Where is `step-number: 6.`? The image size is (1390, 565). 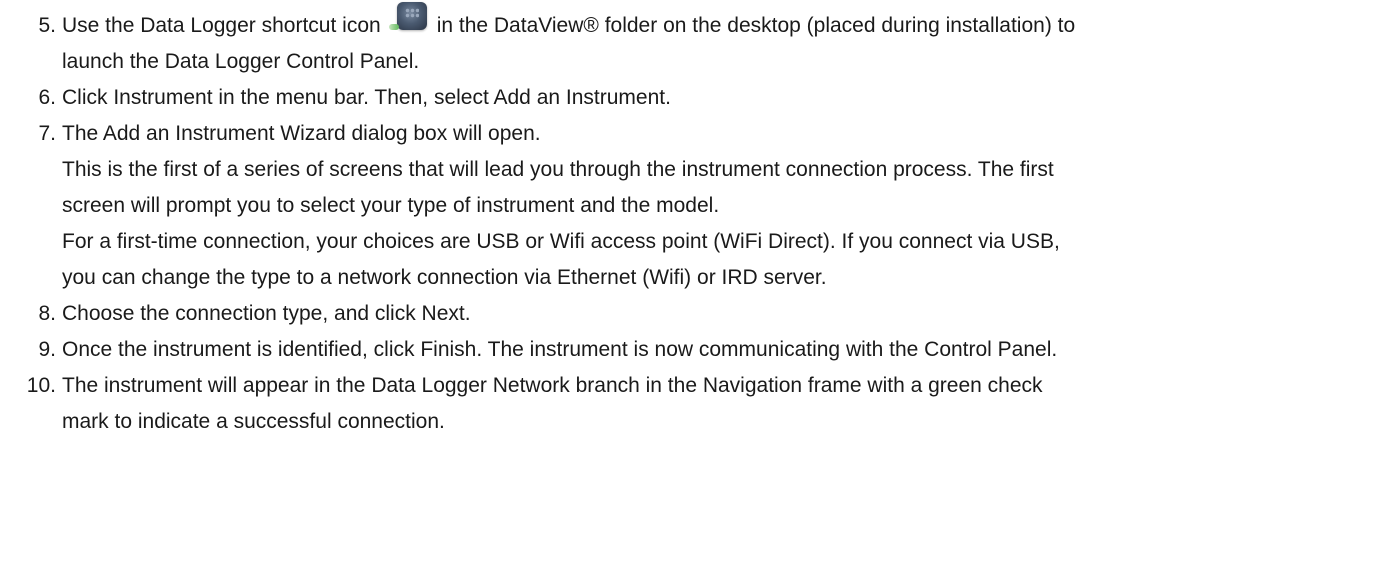
step-number: 6. is located at coordinates (47, 97).